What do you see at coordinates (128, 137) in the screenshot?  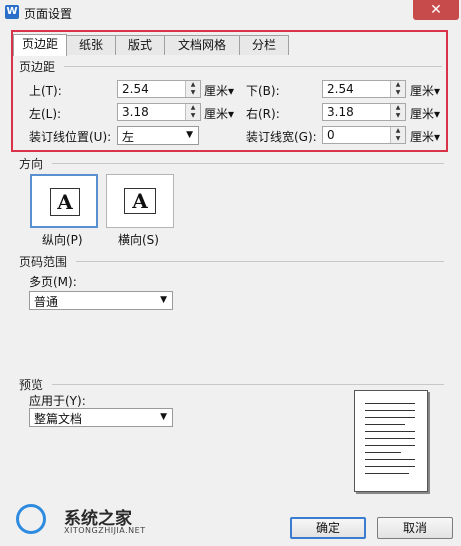 I see `gutter-position-value: 左` at bounding box center [128, 137].